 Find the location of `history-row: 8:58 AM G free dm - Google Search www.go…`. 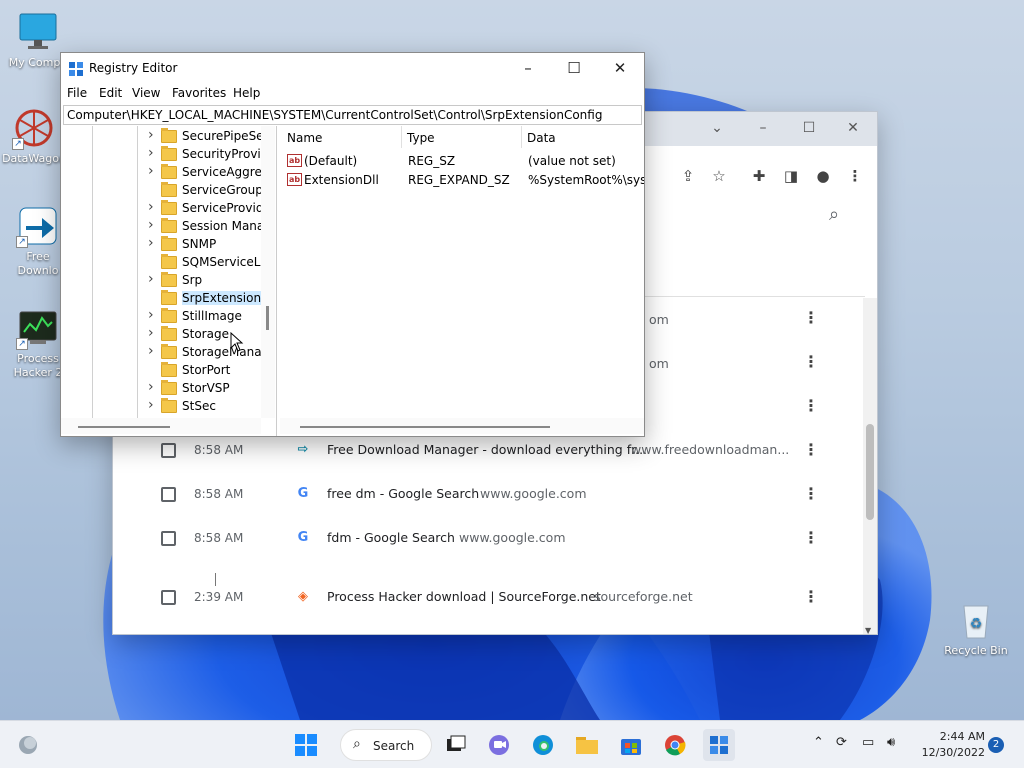

history-row: 8:58 AM G free dm - Google Search www.go… is located at coordinates (487, 495).